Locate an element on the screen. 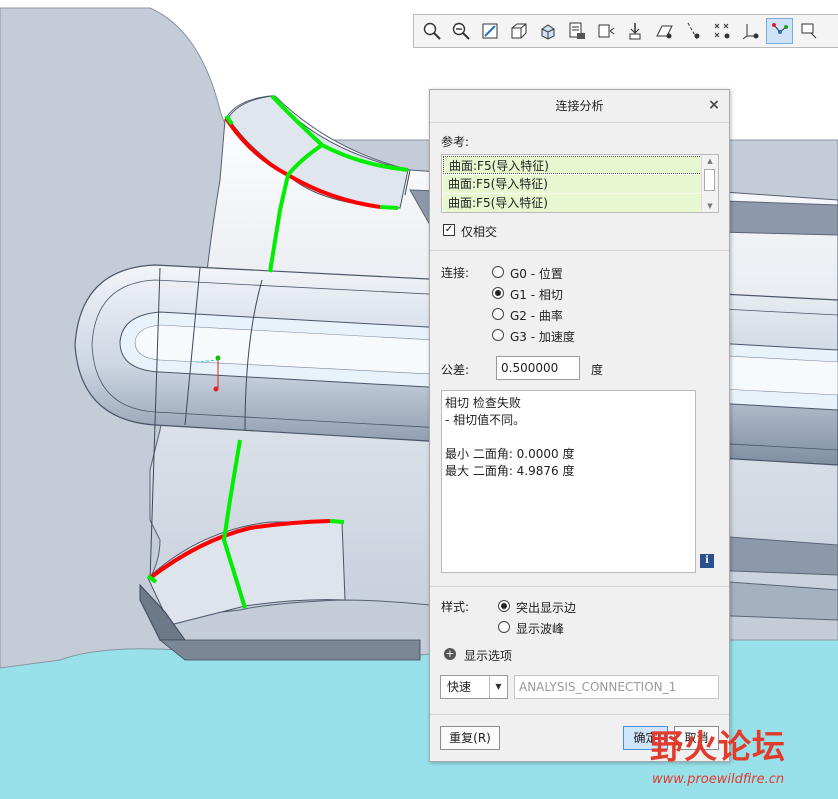  display-options-toggle: 显示选项 is located at coordinates (488, 655).